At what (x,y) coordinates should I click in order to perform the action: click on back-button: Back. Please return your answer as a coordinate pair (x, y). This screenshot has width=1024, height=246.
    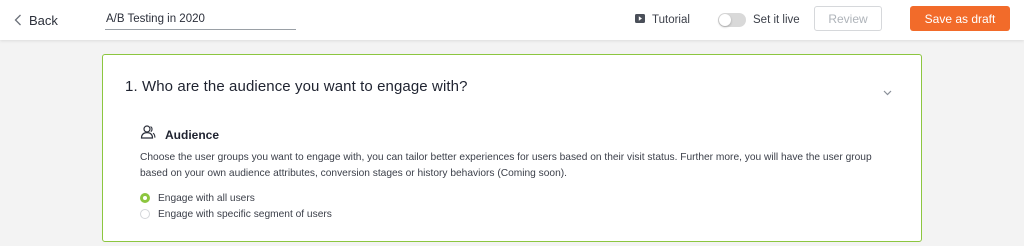
    Looking at the image, I should click on (36, 20).